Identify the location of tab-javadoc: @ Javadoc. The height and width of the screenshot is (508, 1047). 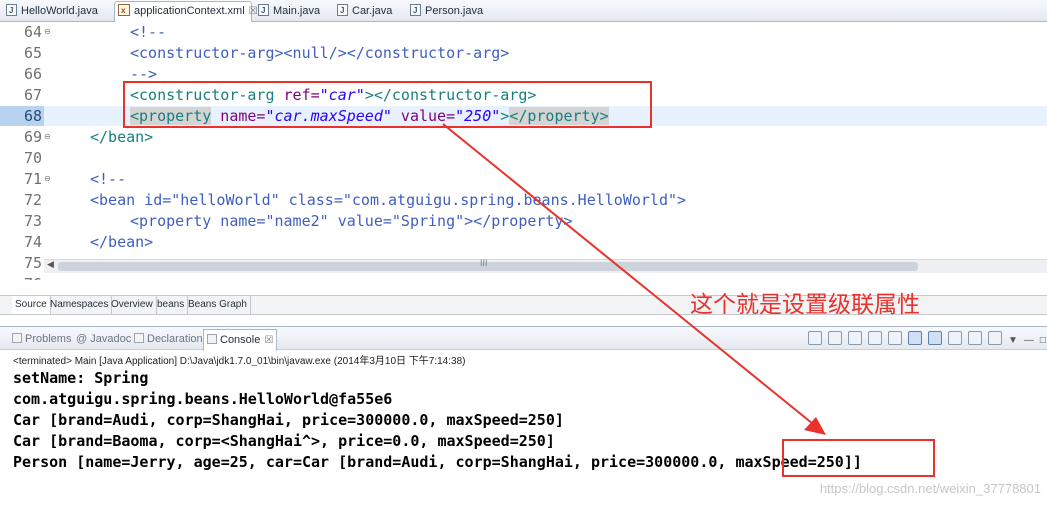
(103, 340).